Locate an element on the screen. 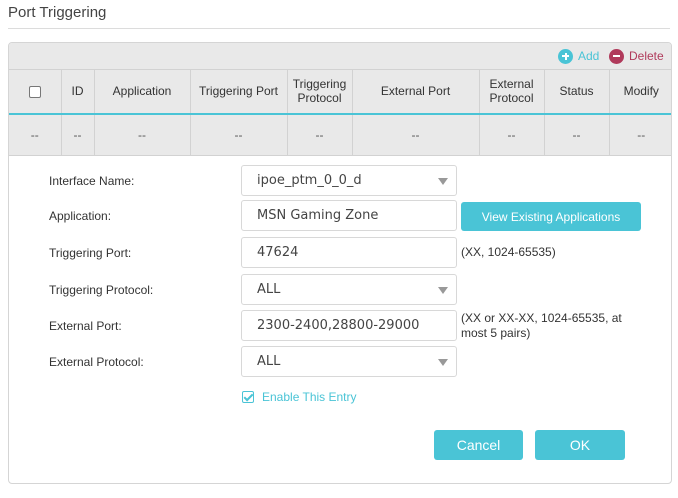  triggering-protocol-select: ALL is located at coordinates (349, 289).